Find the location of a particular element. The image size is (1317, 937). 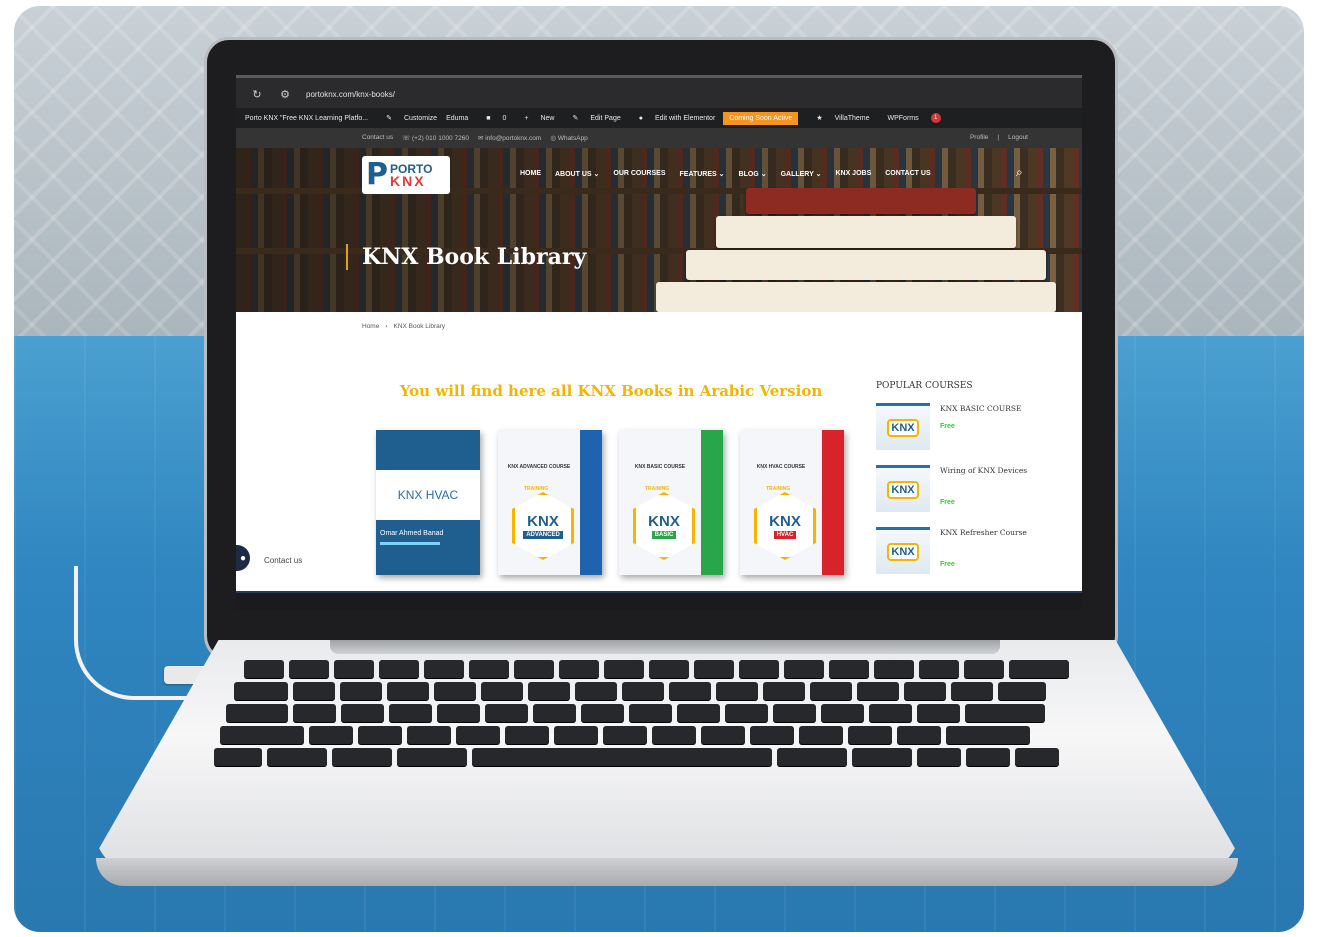

site-logo: P PORTO KNX is located at coordinates (406, 175).